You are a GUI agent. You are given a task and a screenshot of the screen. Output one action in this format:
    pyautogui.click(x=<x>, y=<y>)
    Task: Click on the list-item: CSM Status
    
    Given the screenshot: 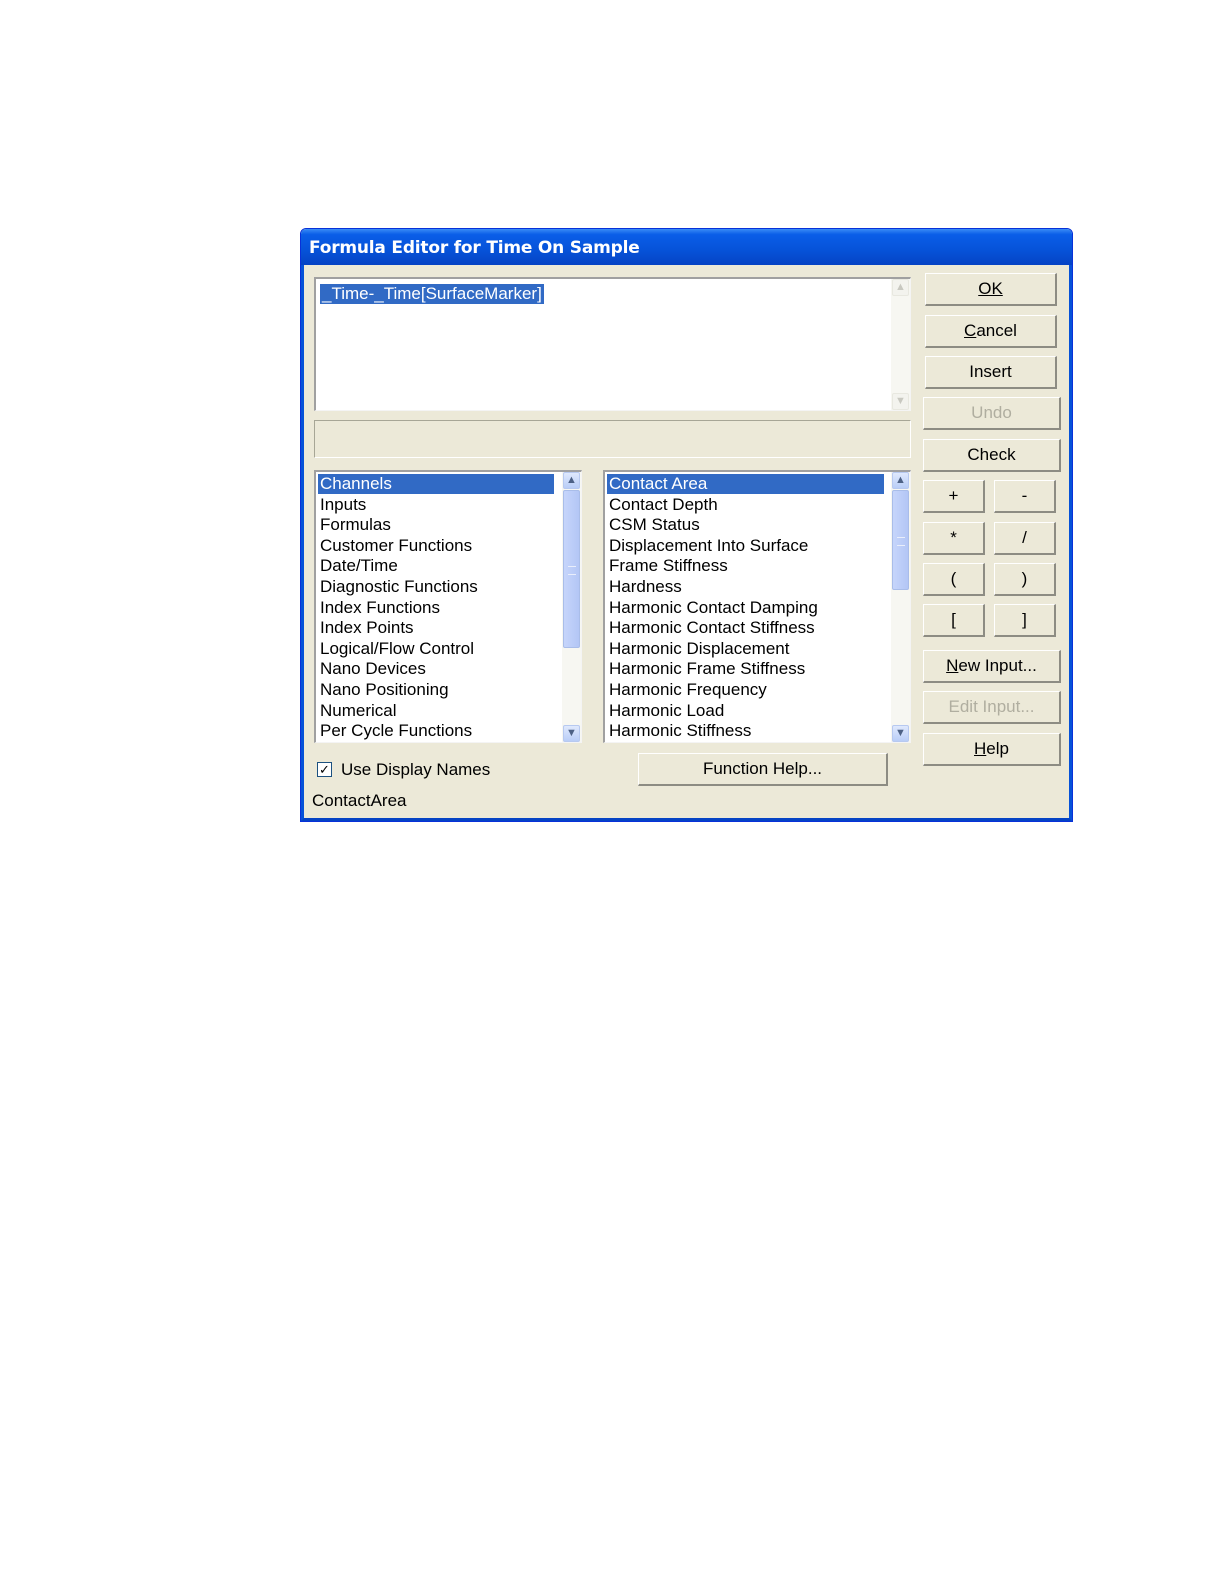 What is the action you would take?
    pyautogui.click(x=653, y=525)
    